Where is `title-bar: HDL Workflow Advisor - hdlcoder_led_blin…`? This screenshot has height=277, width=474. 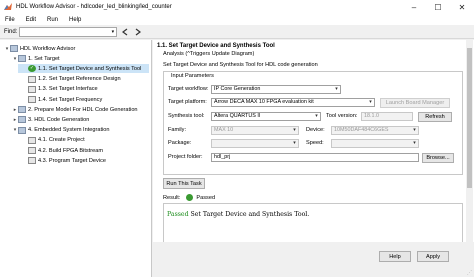
title-bar: HDL Workflow Advisor - hdlcoder_led_blin… is located at coordinates (237, 7).